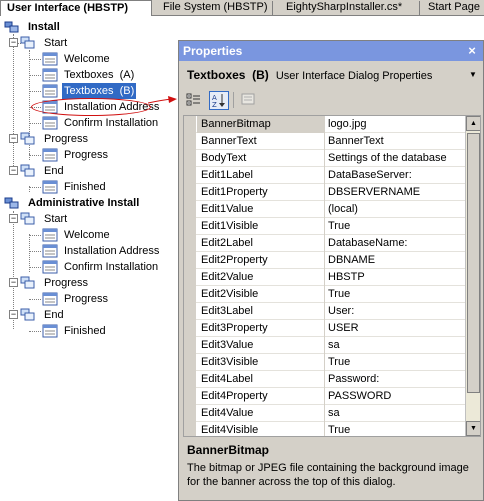 This screenshot has width=484, height=501. I want to click on property-value: BannerText, so click(395, 141).